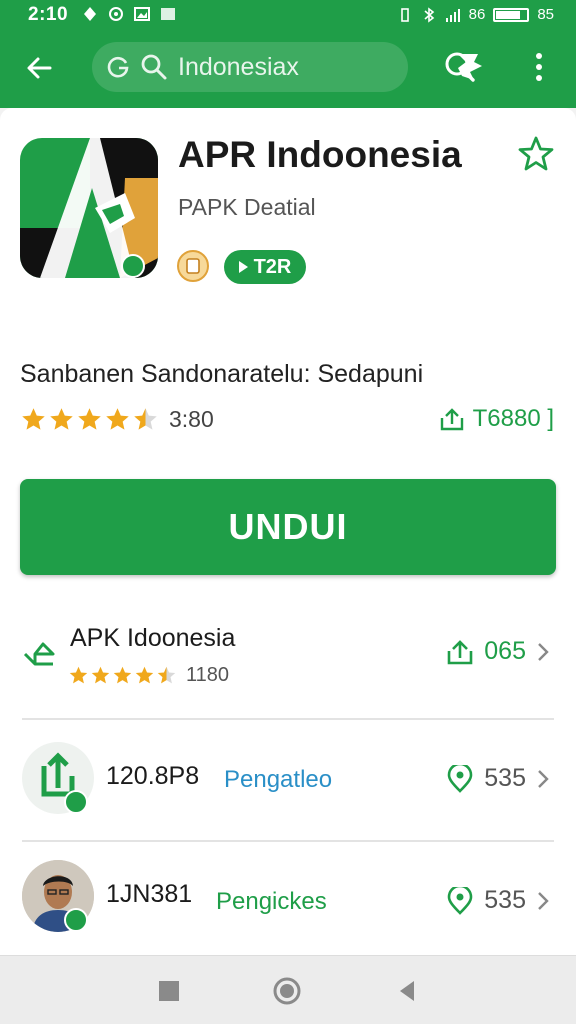 This screenshot has width=576, height=1024. Describe the element at coordinates (238, 67) in the screenshot. I see `search-query: Indonesiax` at that location.